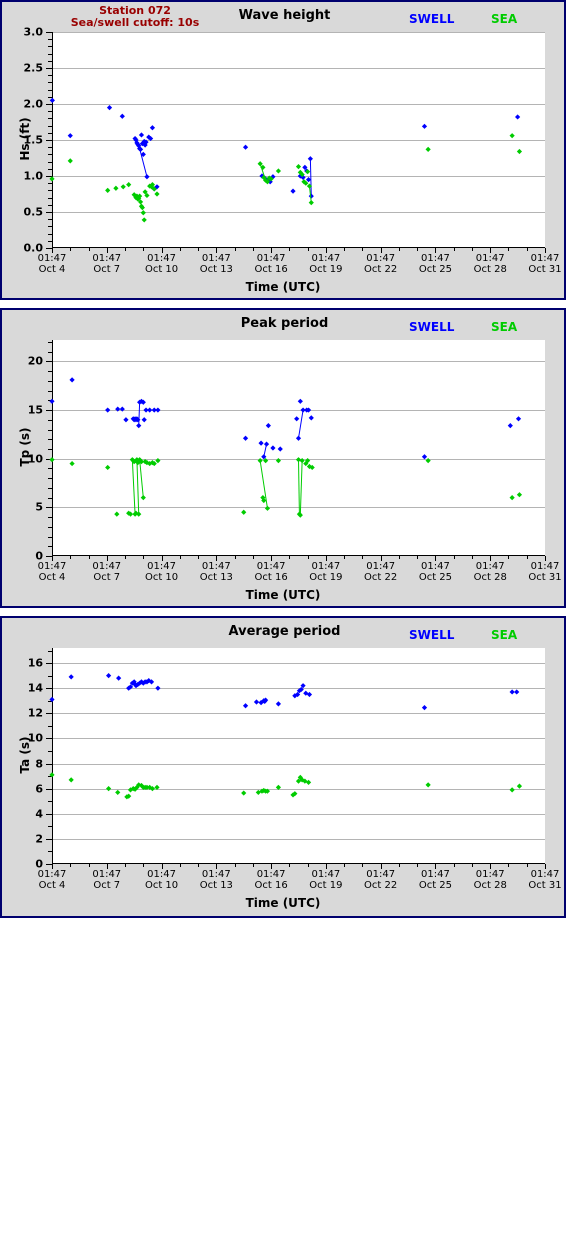  I want to click on peak-period-series-swell, so click(285, 418).